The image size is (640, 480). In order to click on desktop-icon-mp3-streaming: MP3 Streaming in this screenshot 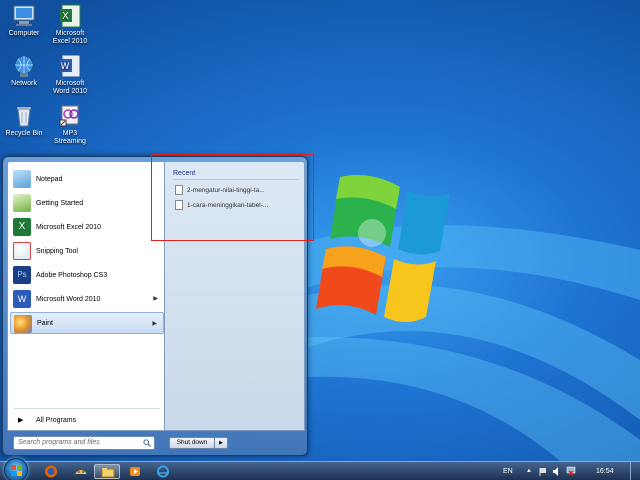, I will do `click(70, 125)`.